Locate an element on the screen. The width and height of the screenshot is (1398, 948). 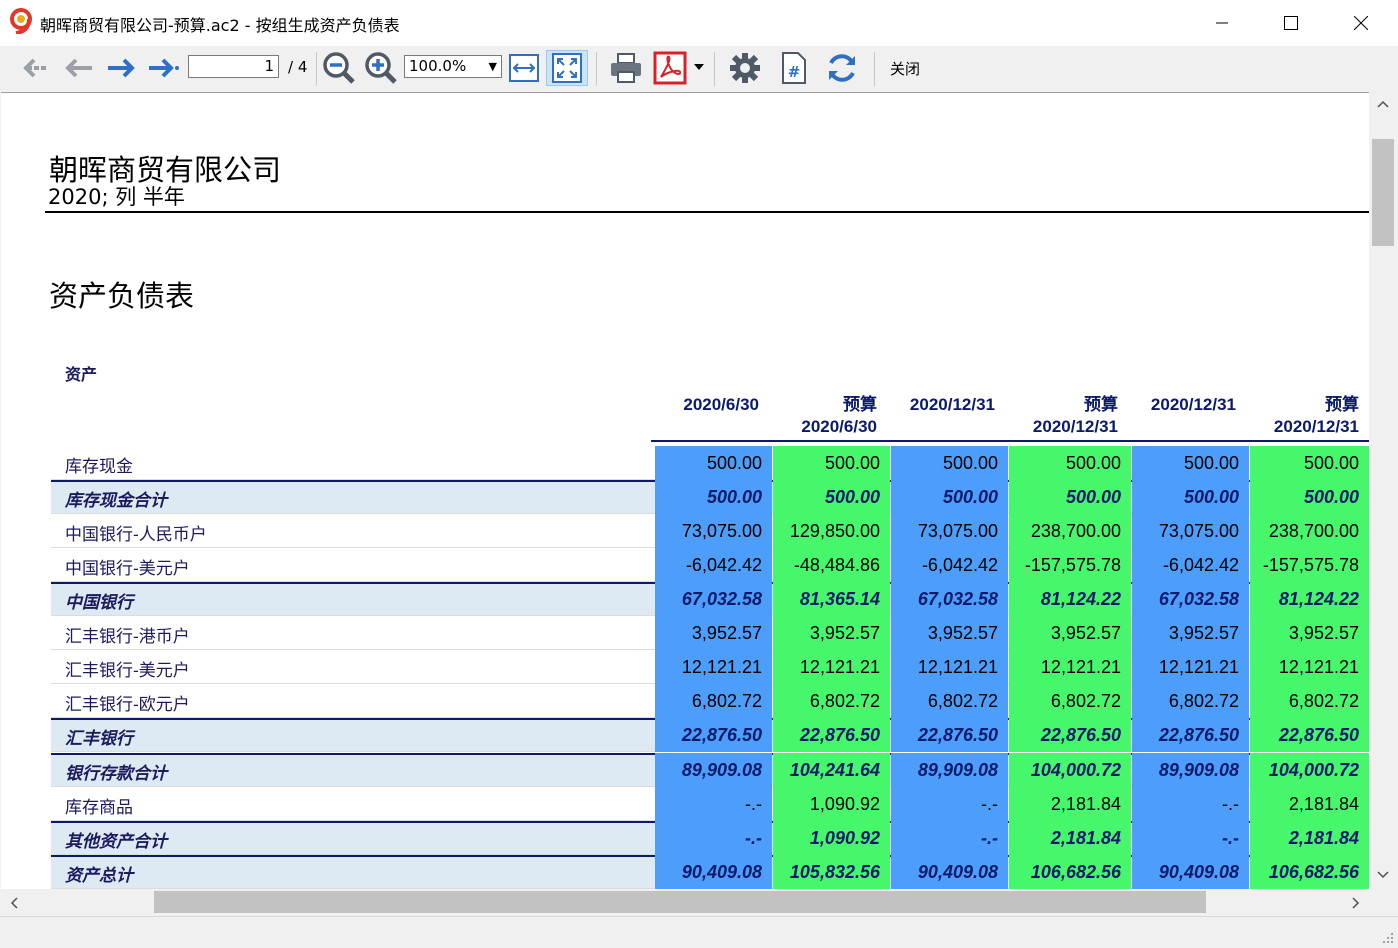
scroll-right-icon is located at coordinates (1356, 903).